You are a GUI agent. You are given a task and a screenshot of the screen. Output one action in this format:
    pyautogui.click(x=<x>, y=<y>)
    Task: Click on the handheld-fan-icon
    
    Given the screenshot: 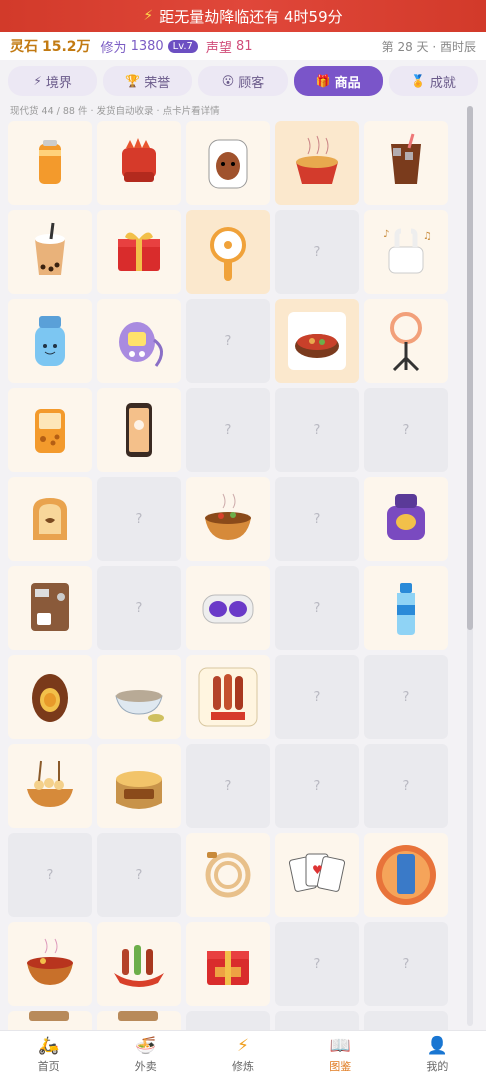 What is the action you would take?
    pyautogui.click(x=228, y=254)
    